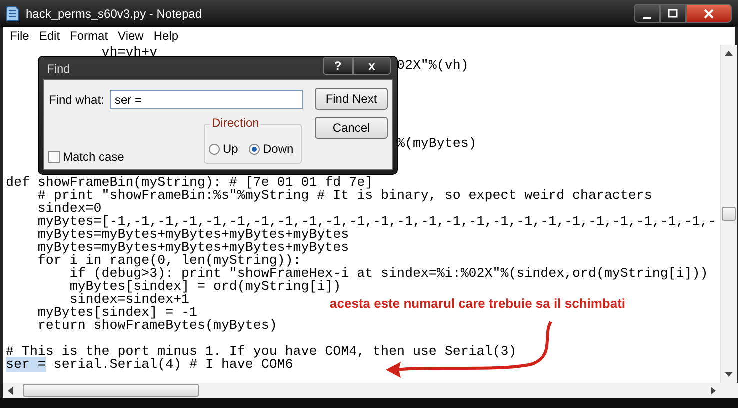  What do you see at coordinates (114, 13) in the screenshot?
I see `window-title: hack_perms_s60v3.py - Notepad` at bounding box center [114, 13].